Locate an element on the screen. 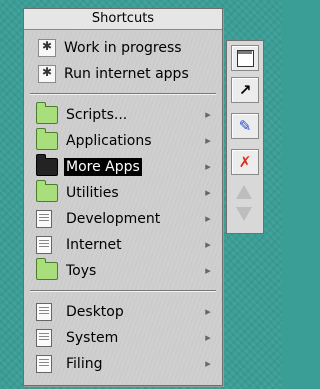 This screenshot has height=389, width=320. menu-title: Shortcuts is located at coordinates (123, 19).